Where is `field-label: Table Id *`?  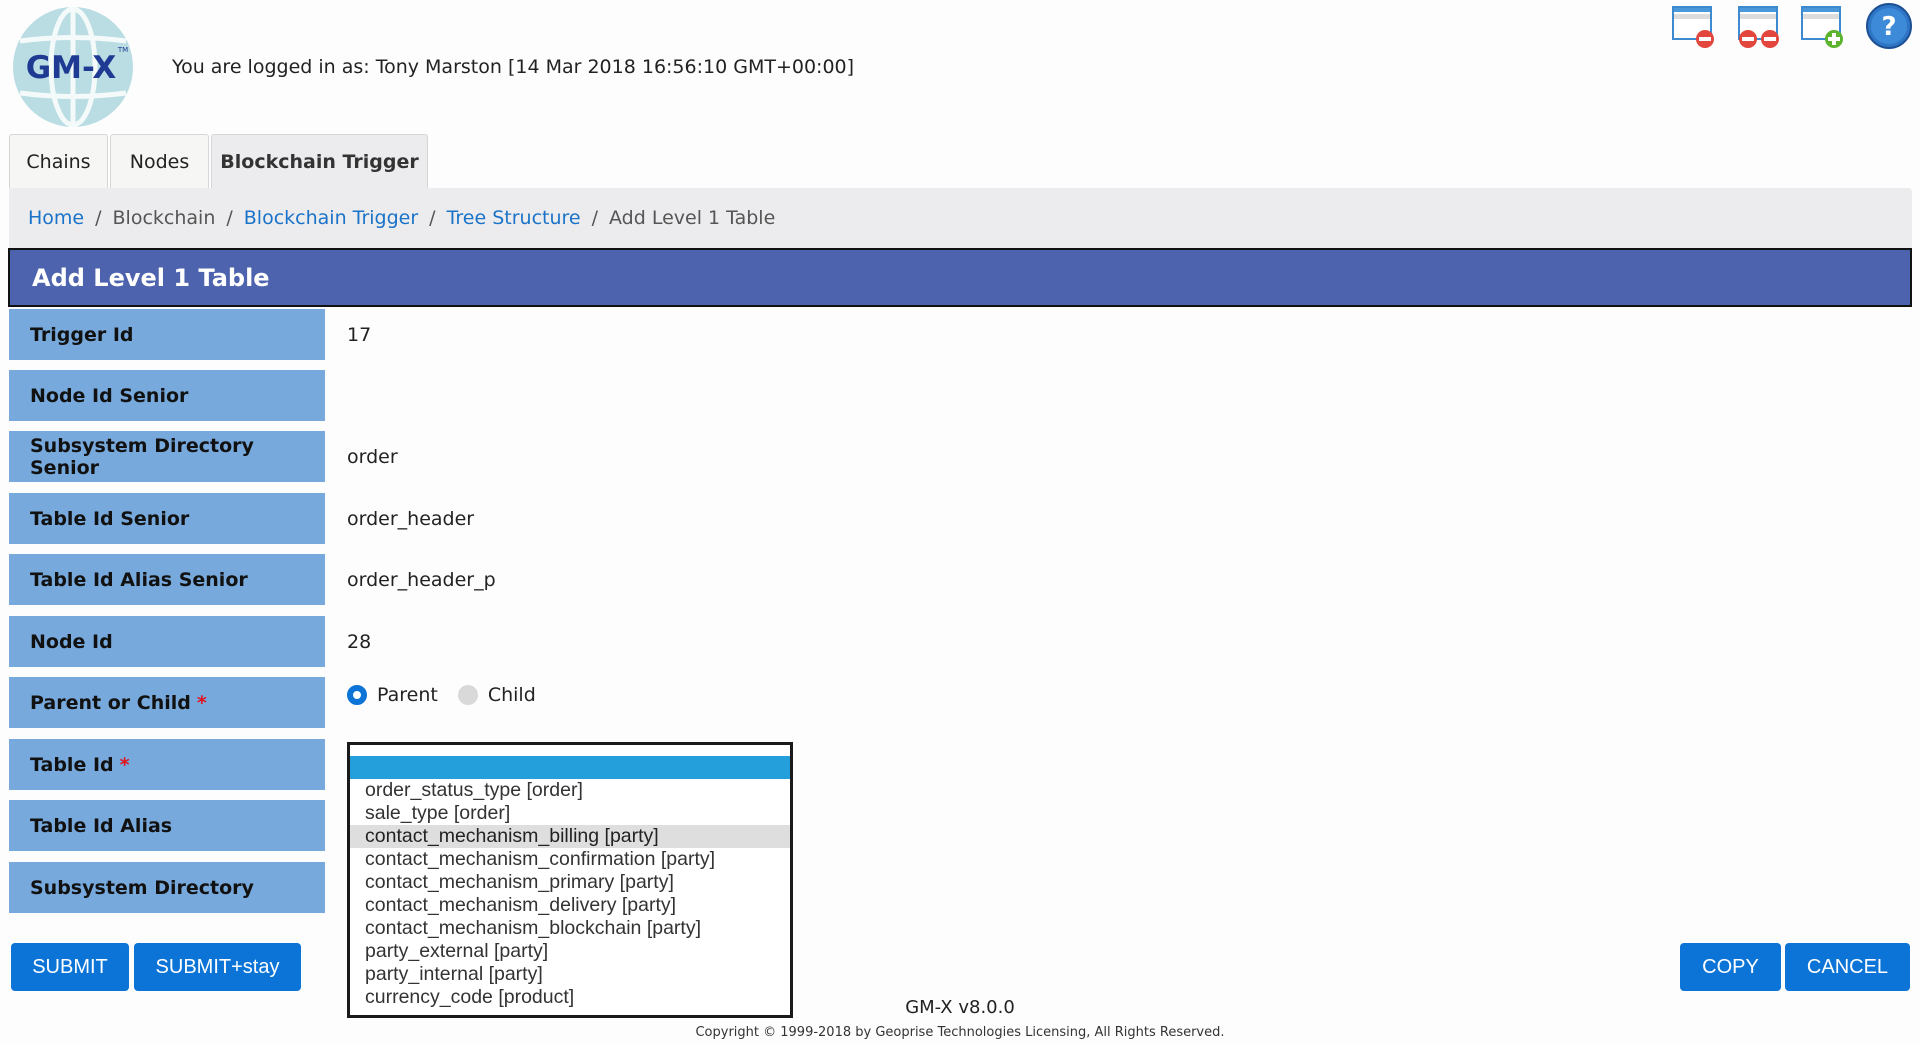
field-label: Table Id * is located at coordinates (167, 764).